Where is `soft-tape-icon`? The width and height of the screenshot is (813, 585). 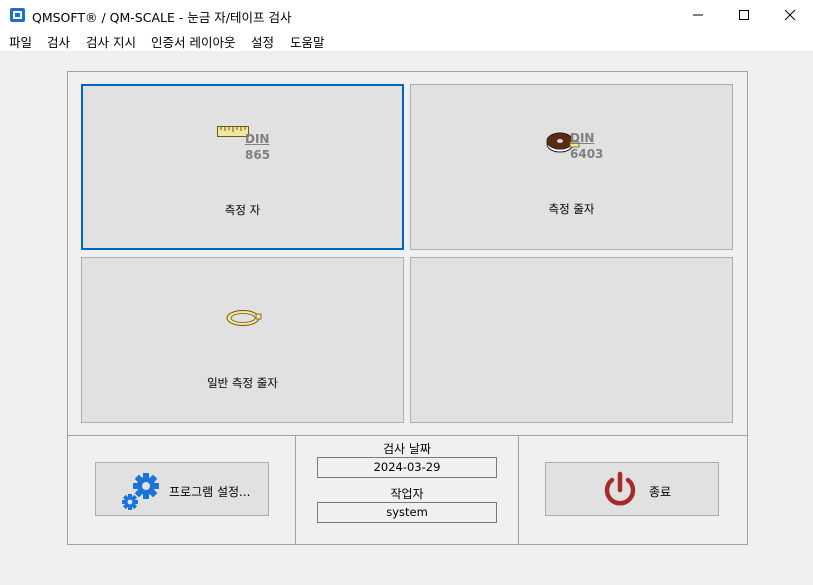 soft-tape-icon is located at coordinates (244, 318).